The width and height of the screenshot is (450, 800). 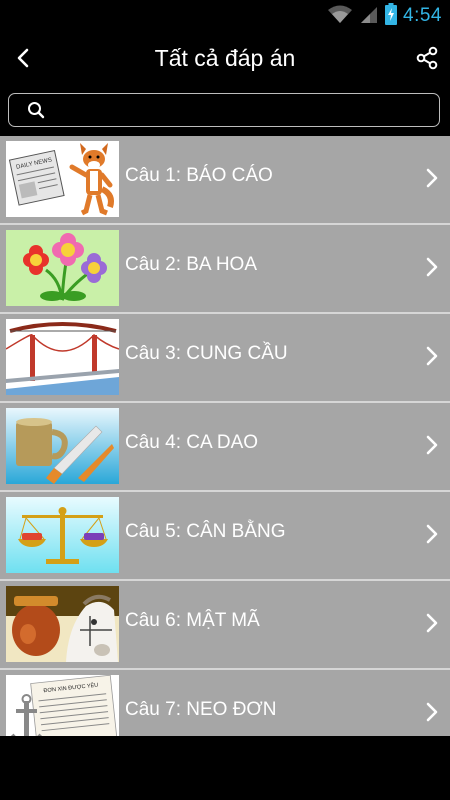 I want to click on search-input, so click(x=243, y=110).